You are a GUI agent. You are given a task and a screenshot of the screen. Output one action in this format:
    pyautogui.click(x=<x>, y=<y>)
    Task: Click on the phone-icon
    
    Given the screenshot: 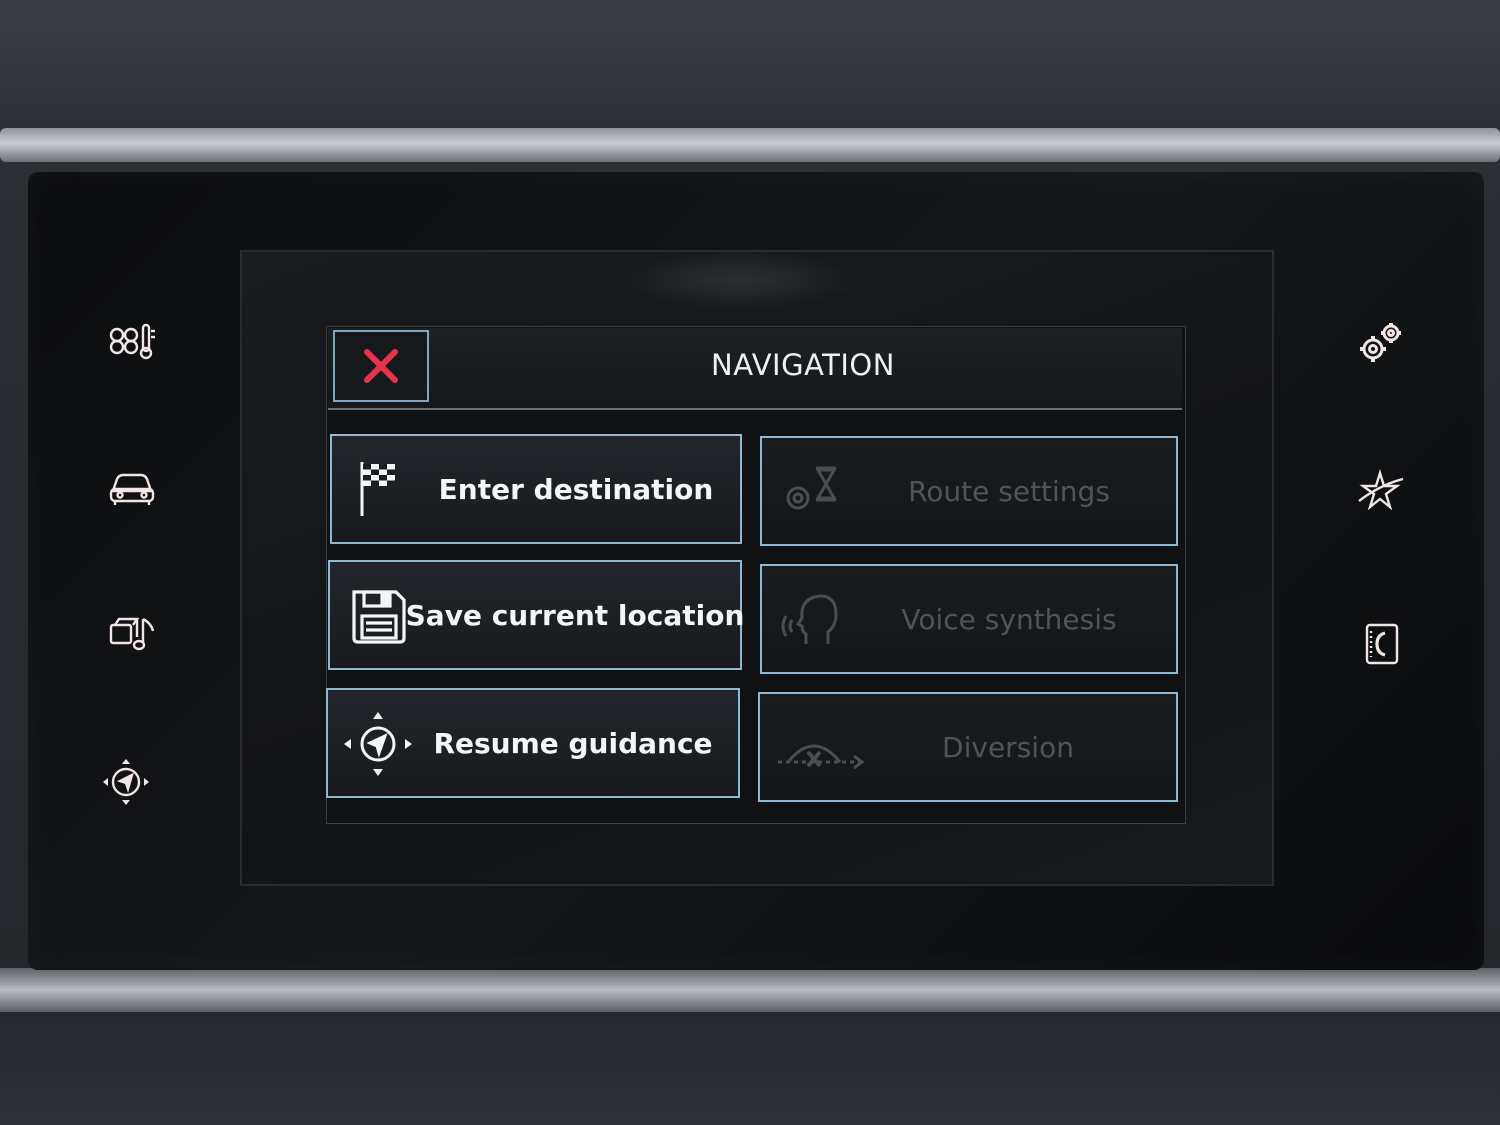 What is the action you would take?
    pyautogui.click(x=1382, y=644)
    